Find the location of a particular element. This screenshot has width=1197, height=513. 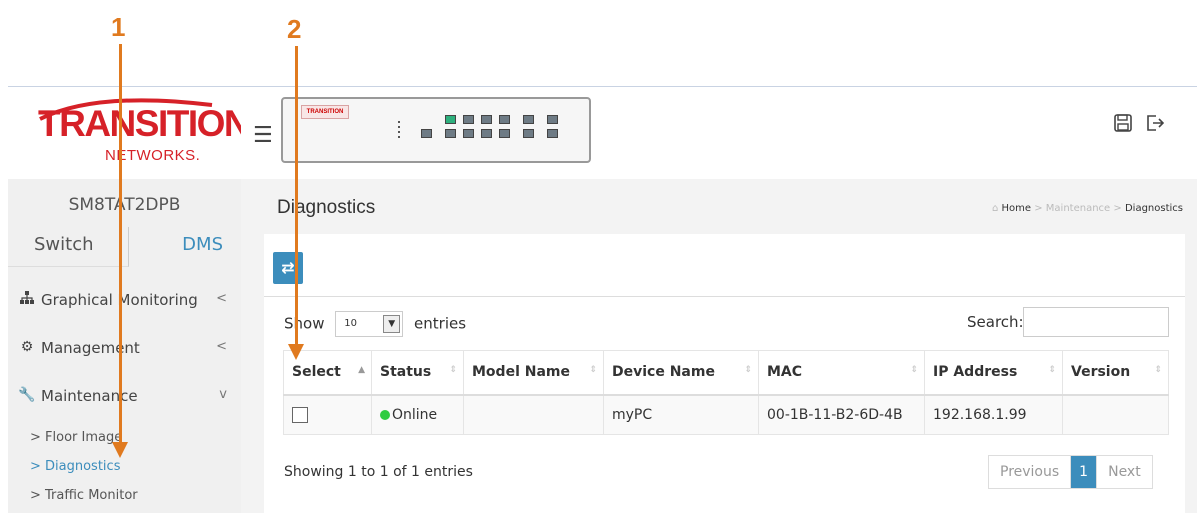

logo-text: TRANSITION is located at coordinates (144, 123).